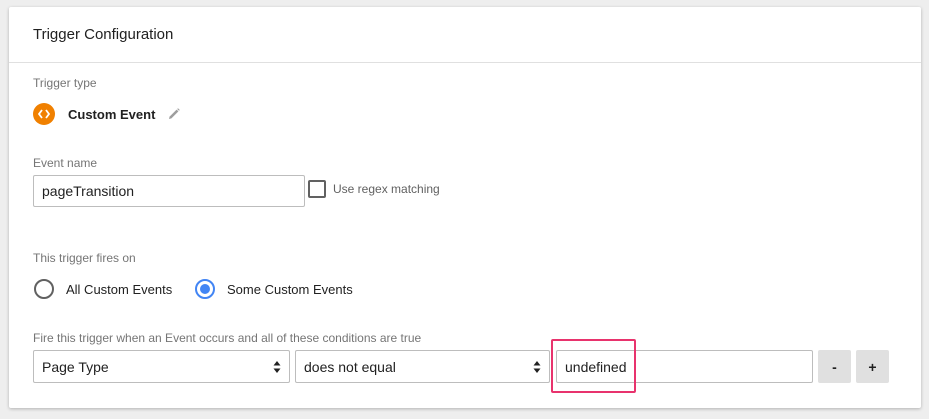 This screenshot has width=929, height=419. I want to click on fires-on-label: This trigger fires on, so click(84, 258).